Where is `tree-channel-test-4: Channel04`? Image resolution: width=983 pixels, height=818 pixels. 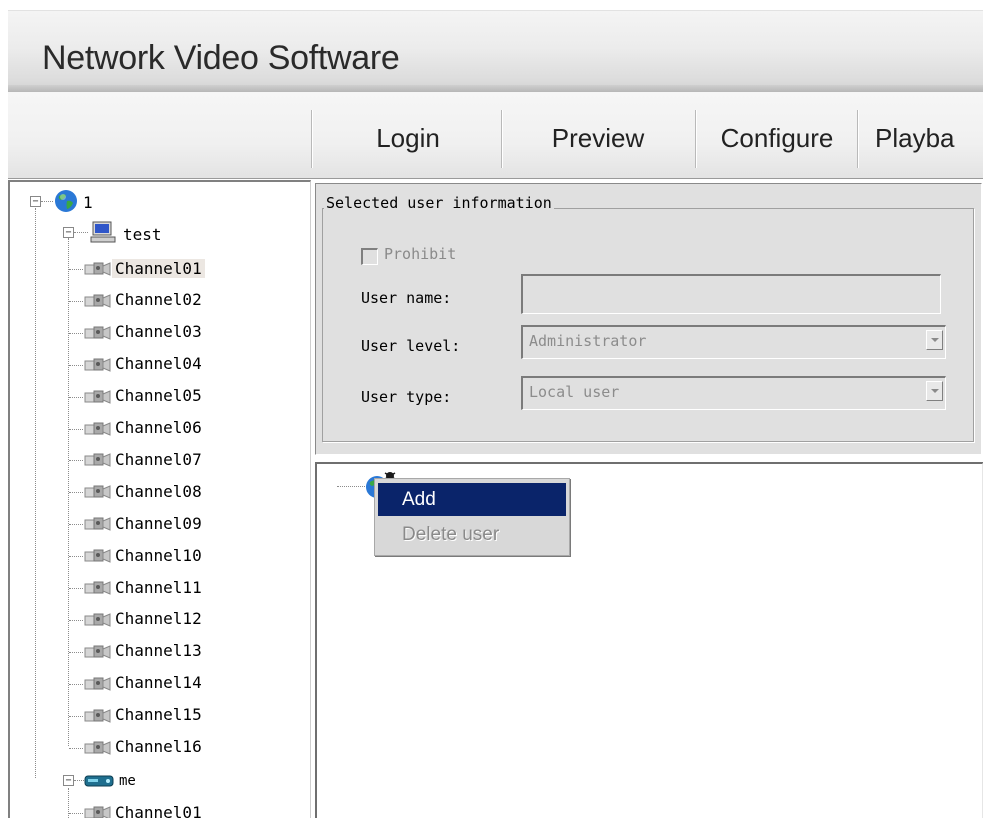 tree-channel-test-4: Channel04 is located at coordinates (158, 364).